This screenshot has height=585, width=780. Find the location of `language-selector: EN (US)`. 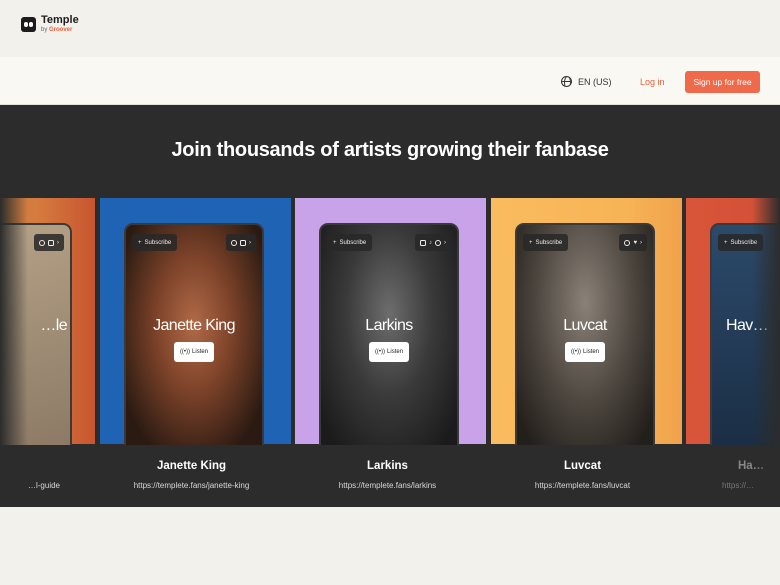

language-selector: EN (US) is located at coordinates (586, 81).